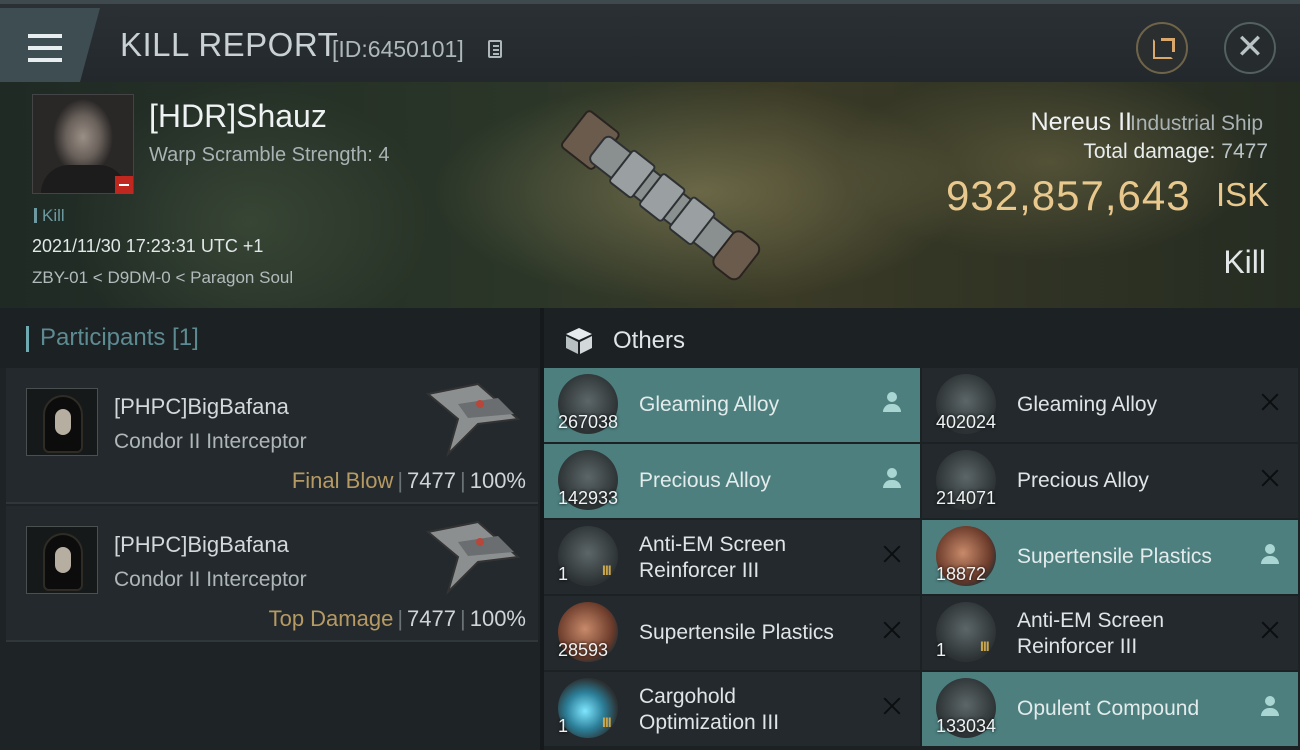 The height and width of the screenshot is (750, 1300). Describe the element at coordinates (966, 726) in the screenshot. I see `item-quantity: 133034` at that location.